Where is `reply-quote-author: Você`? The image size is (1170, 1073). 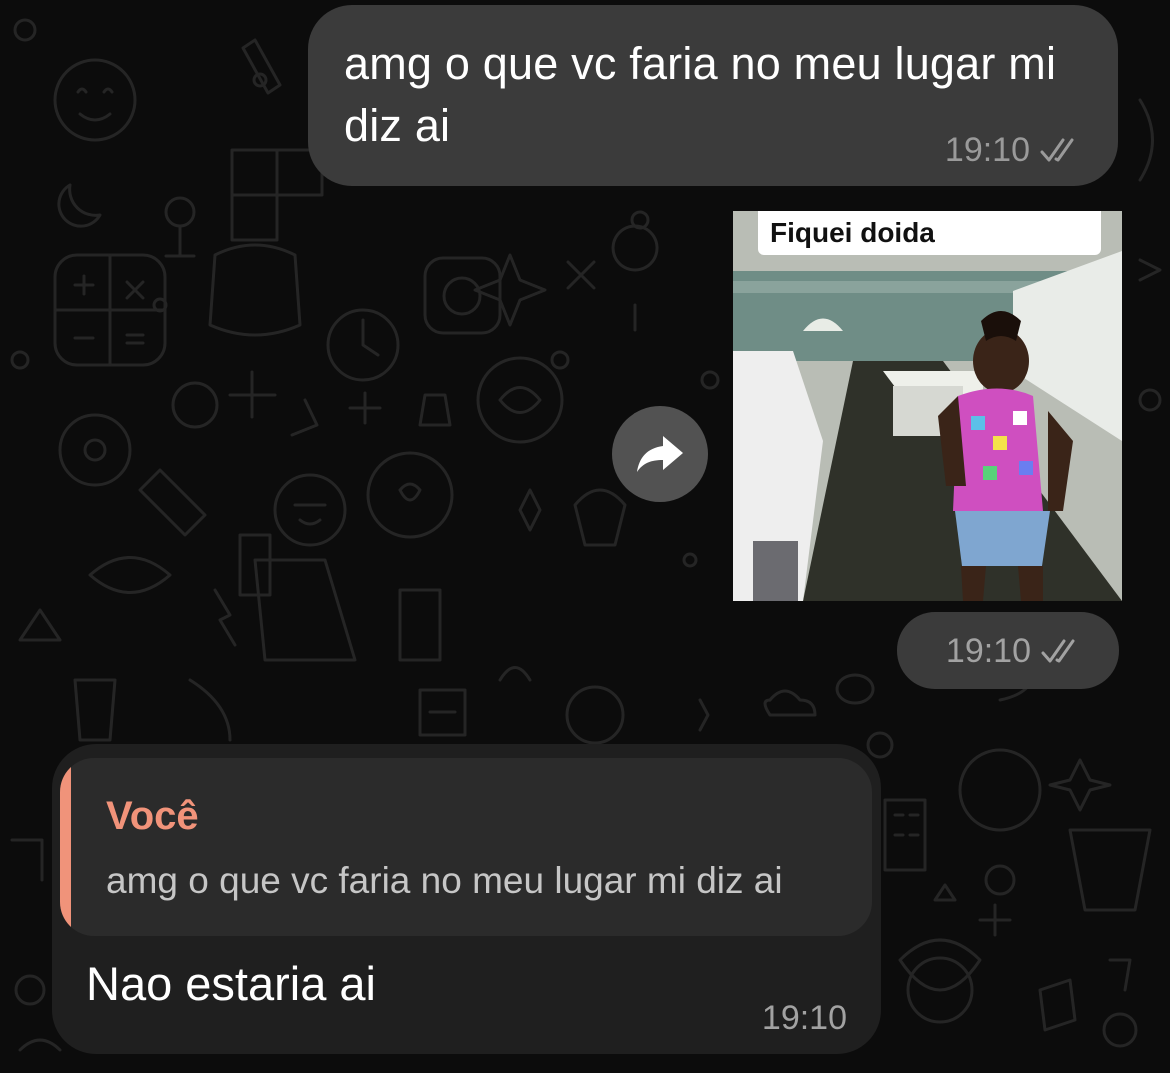 reply-quote-author: Você is located at coordinates (152, 816).